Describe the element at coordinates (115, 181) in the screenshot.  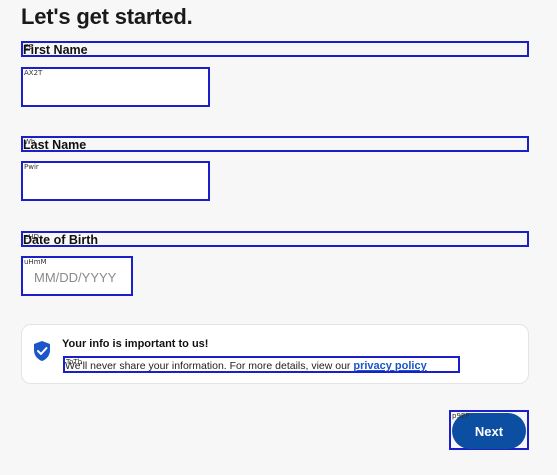
I see `last-name-field: Pwir` at that location.